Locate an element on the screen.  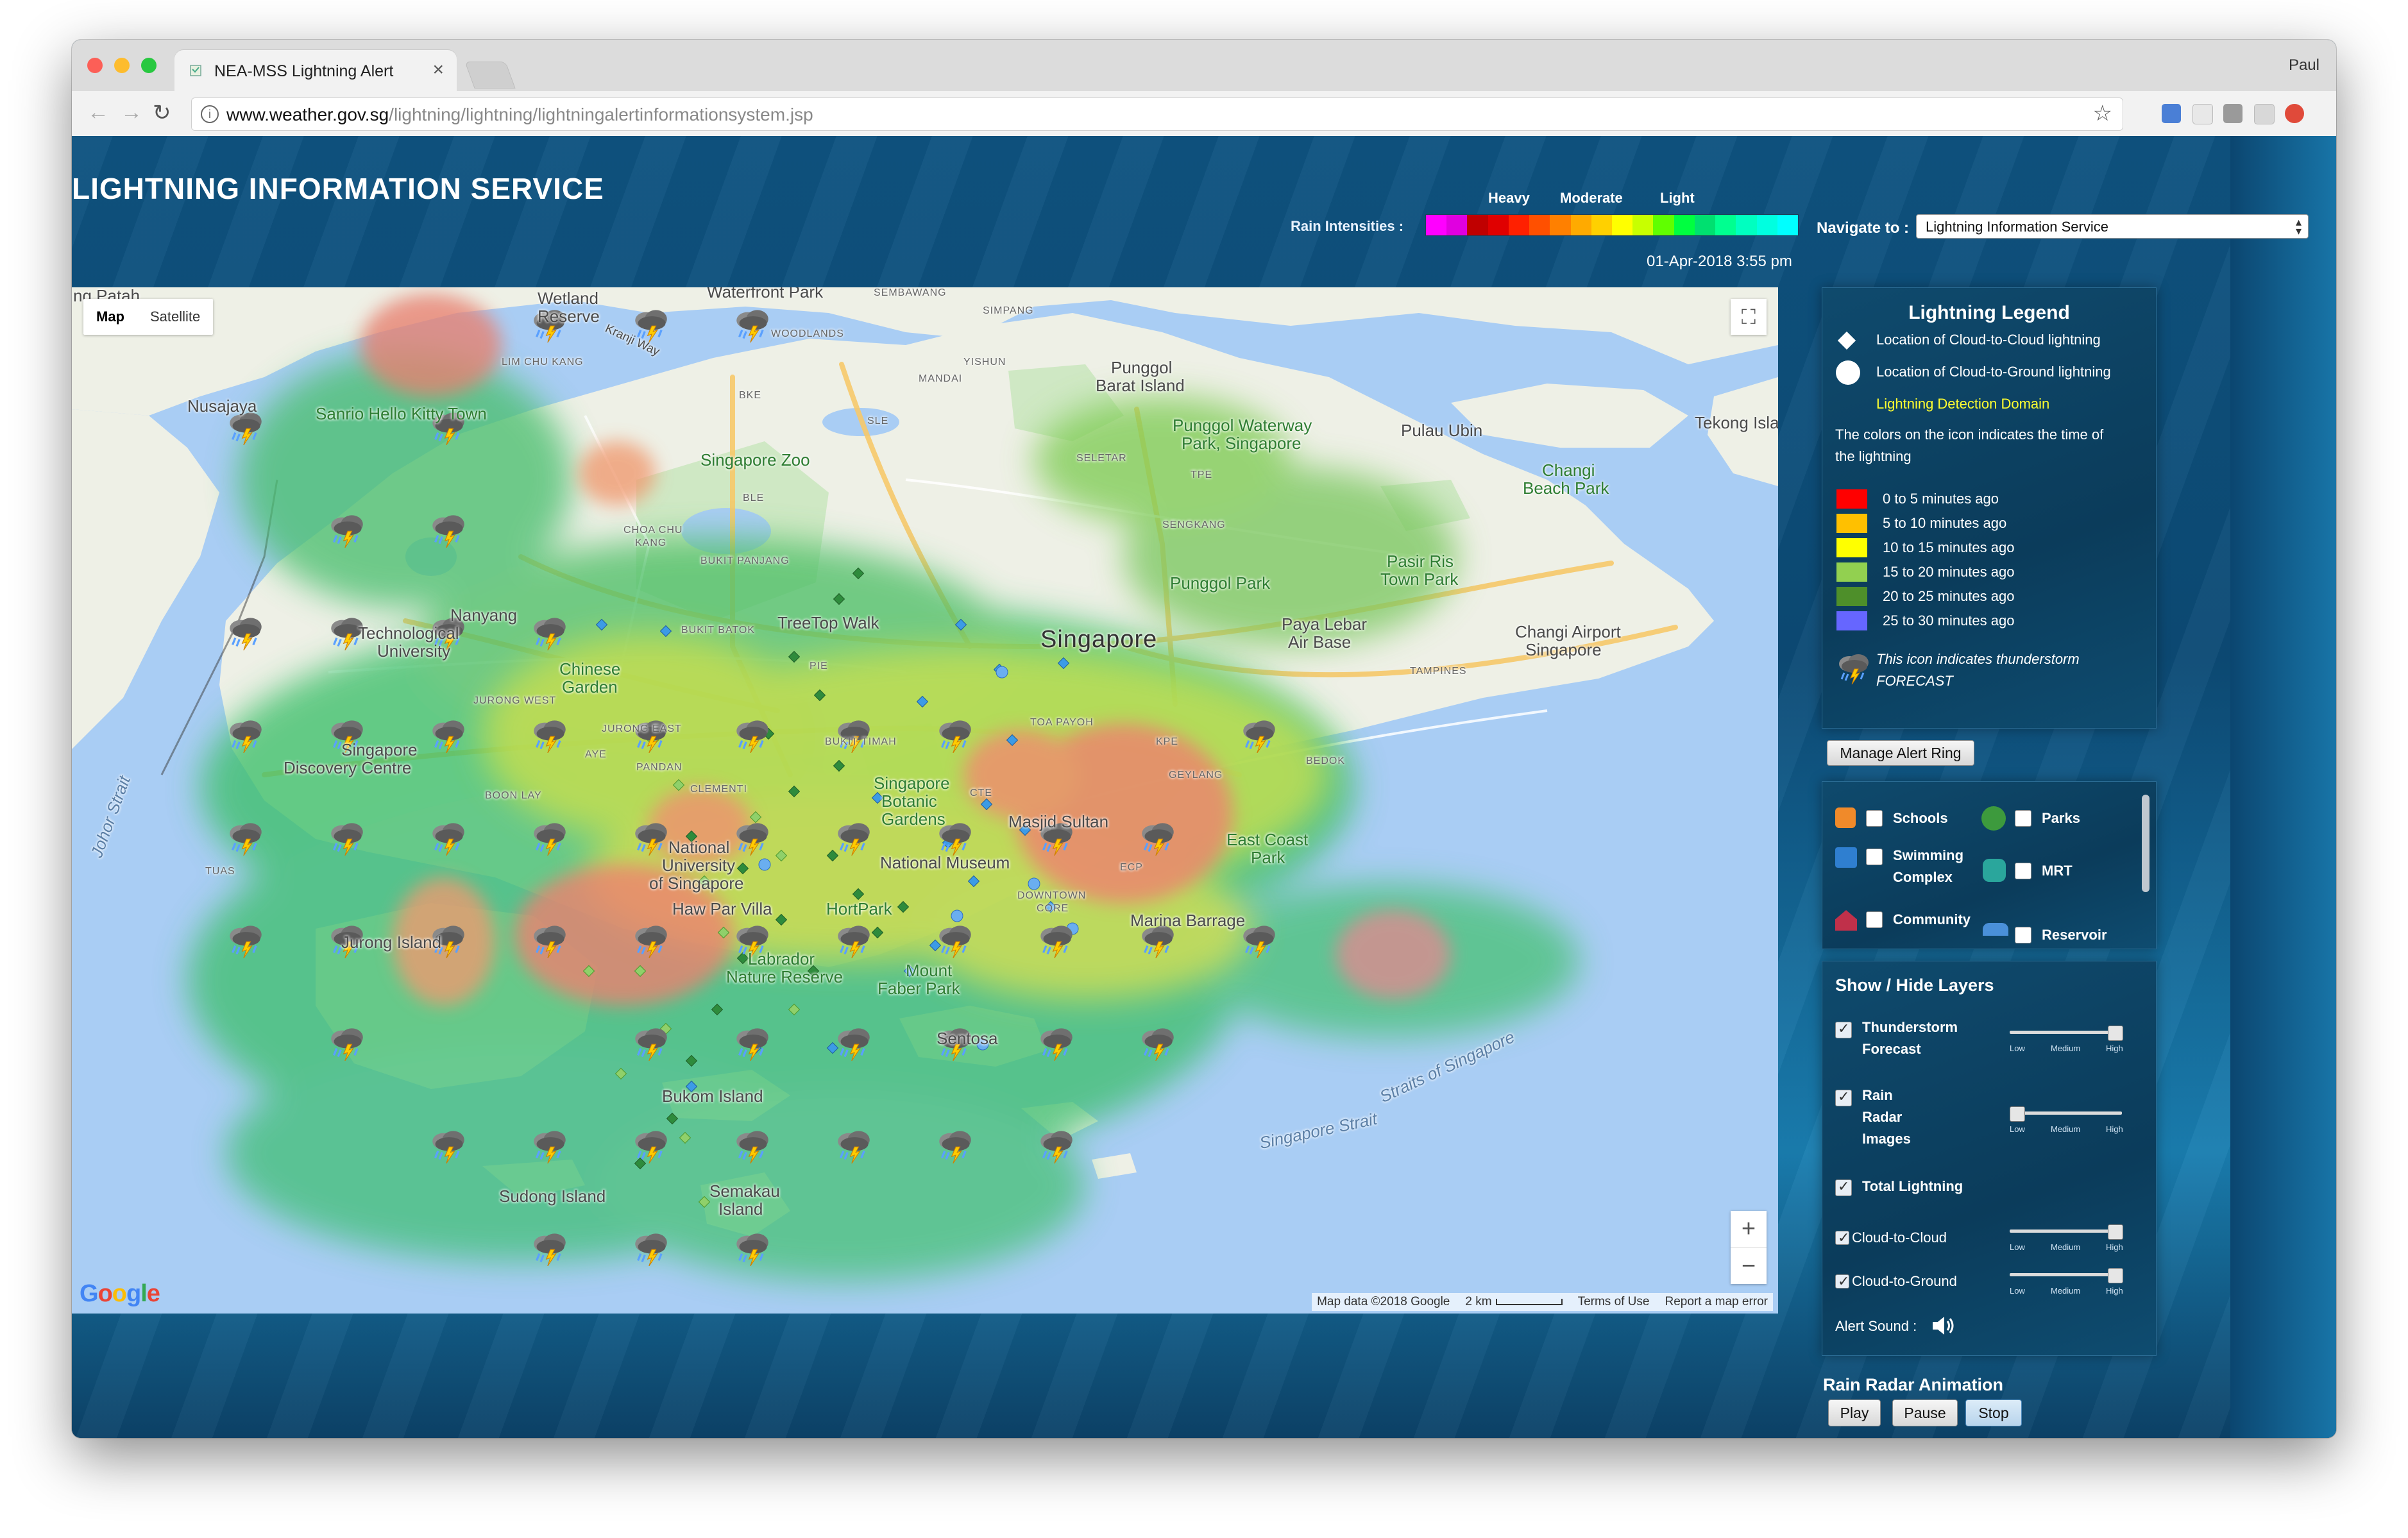
forward-arrow-icon: → is located at coordinates (131, 112).